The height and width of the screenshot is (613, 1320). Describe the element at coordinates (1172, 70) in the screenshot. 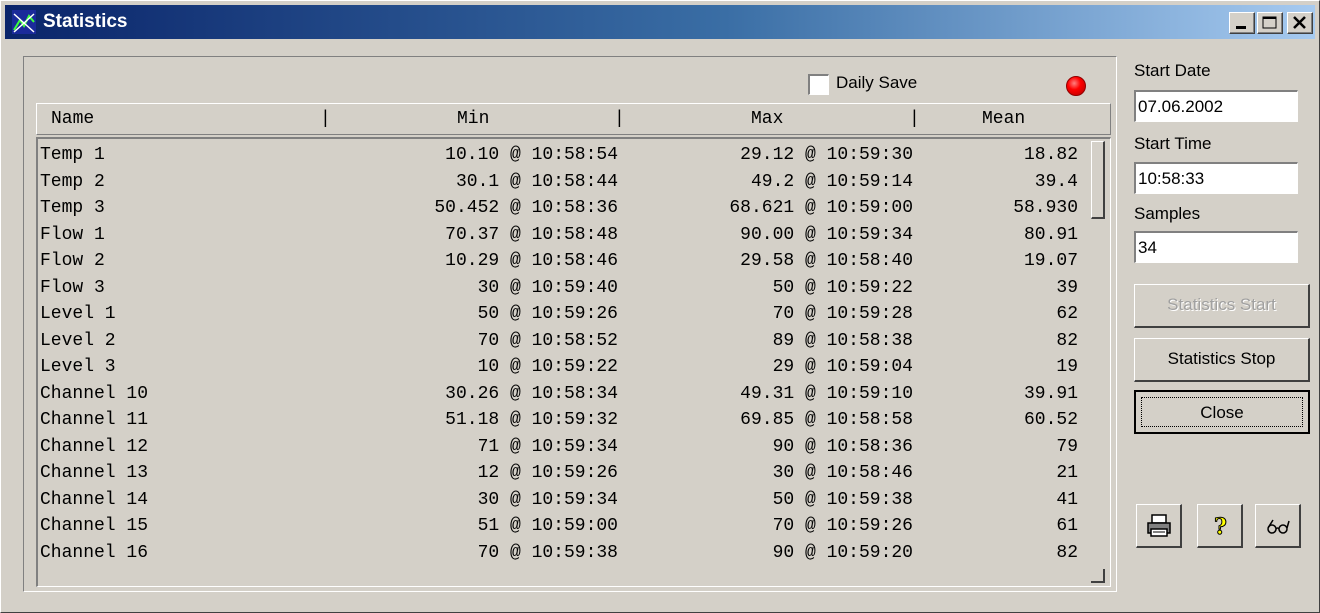

I see `start-date-label: Start Date` at that location.